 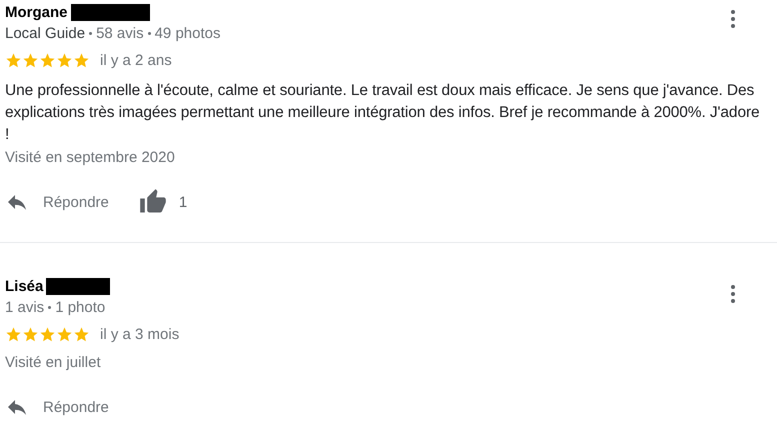 What do you see at coordinates (80, 307) in the screenshot?
I see `reviewer-stat: 1 photo` at bounding box center [80, 307].